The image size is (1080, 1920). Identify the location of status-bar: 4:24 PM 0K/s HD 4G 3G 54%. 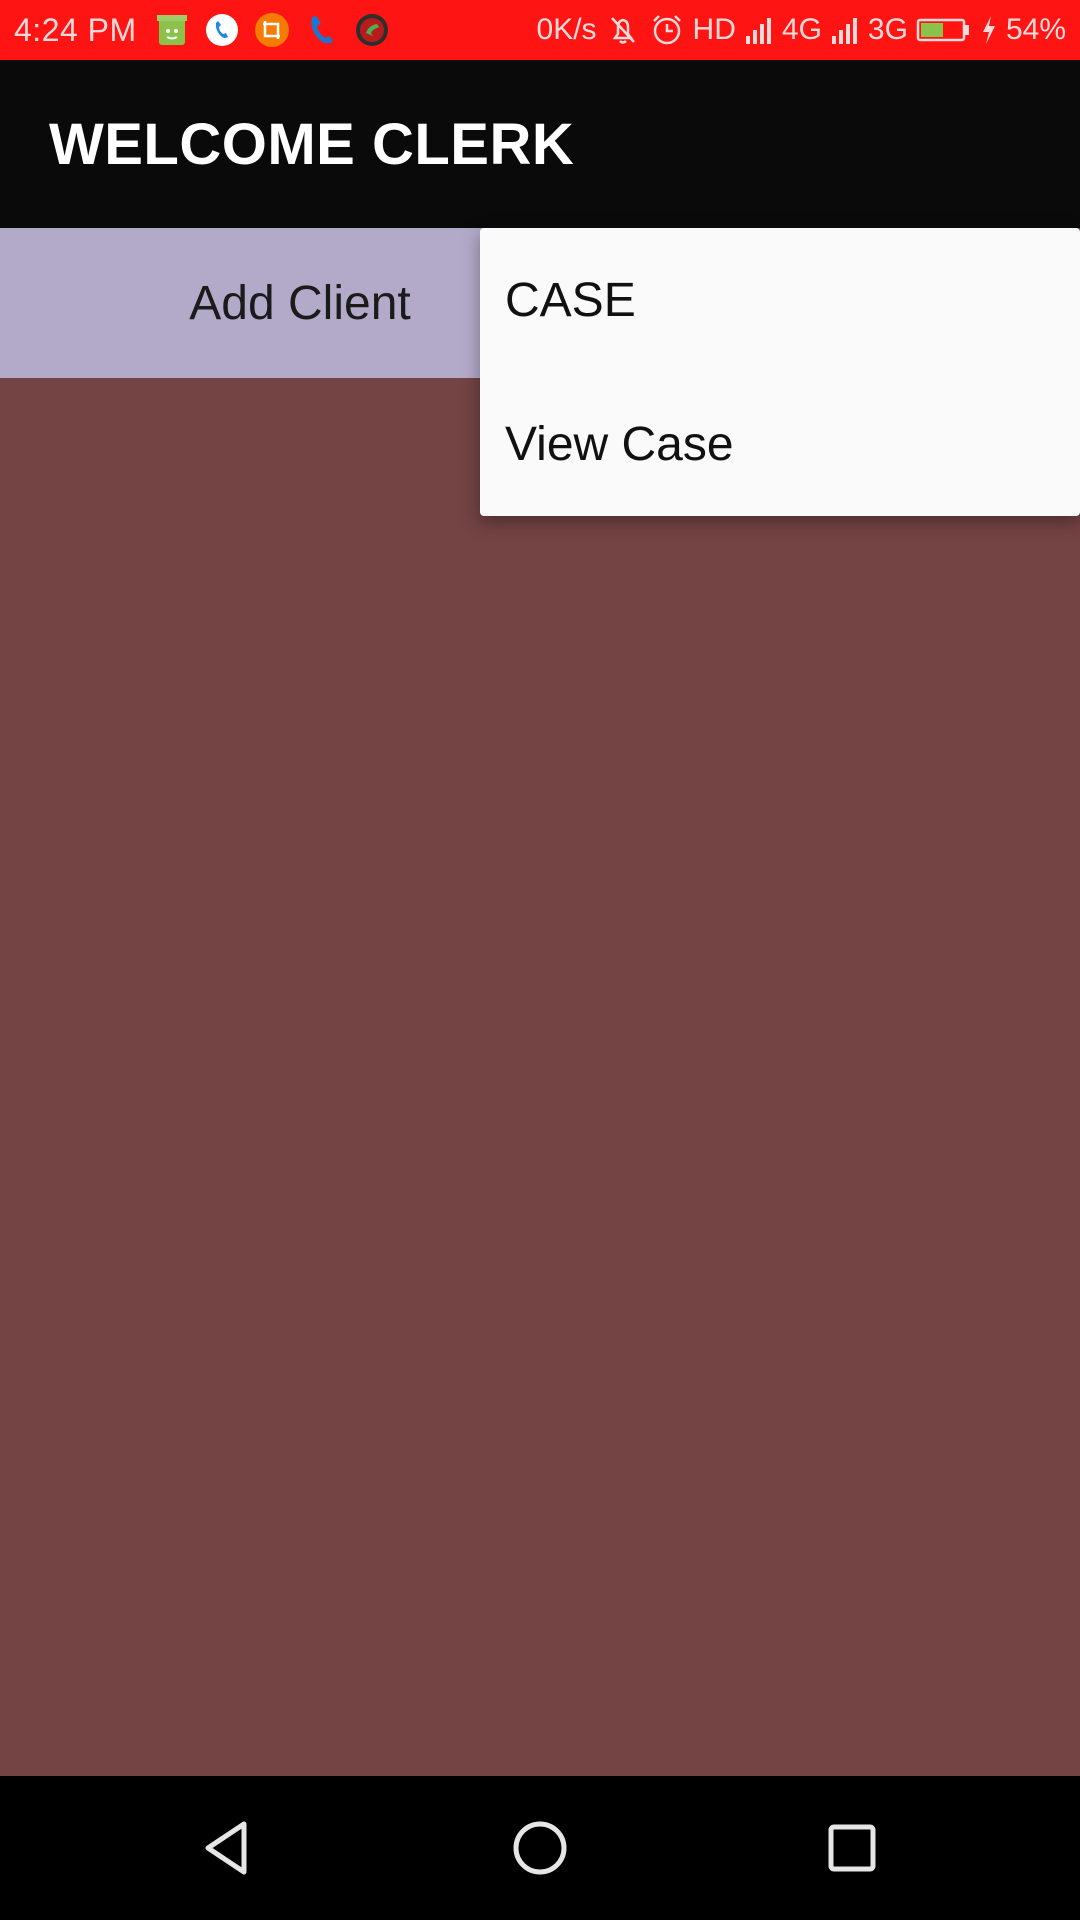
(540, 30).